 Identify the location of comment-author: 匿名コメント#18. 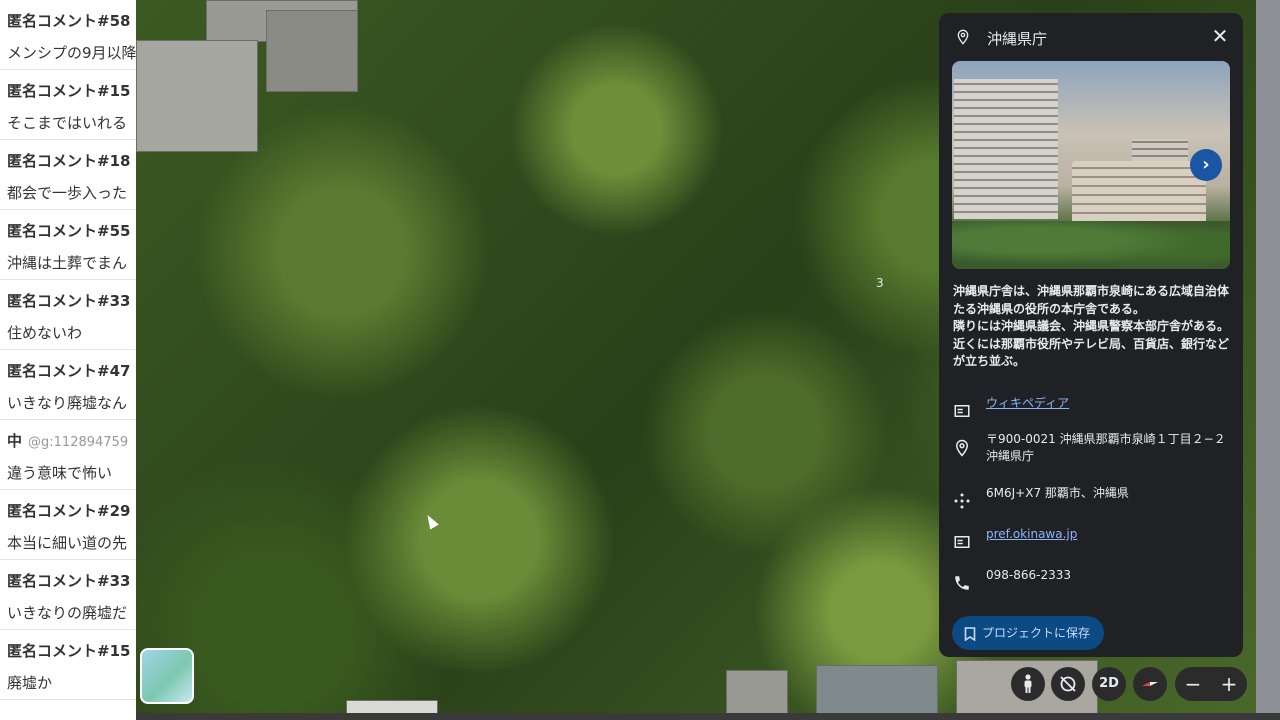
(69, 161).